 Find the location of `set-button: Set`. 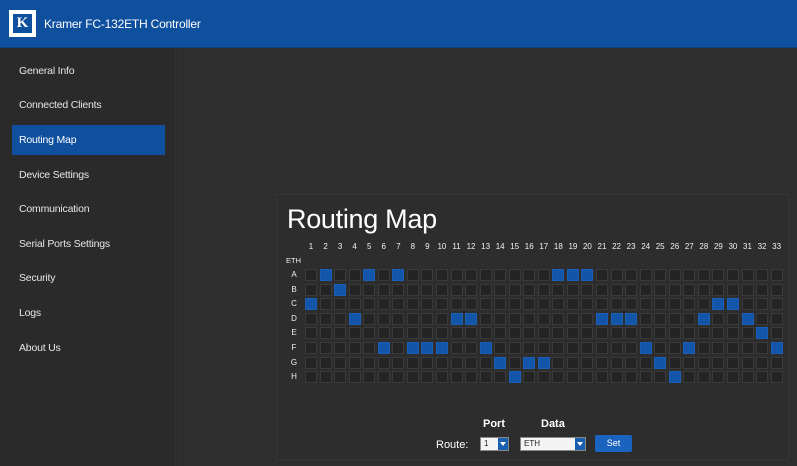

set-button: Set is located at coordinates (613, 443).